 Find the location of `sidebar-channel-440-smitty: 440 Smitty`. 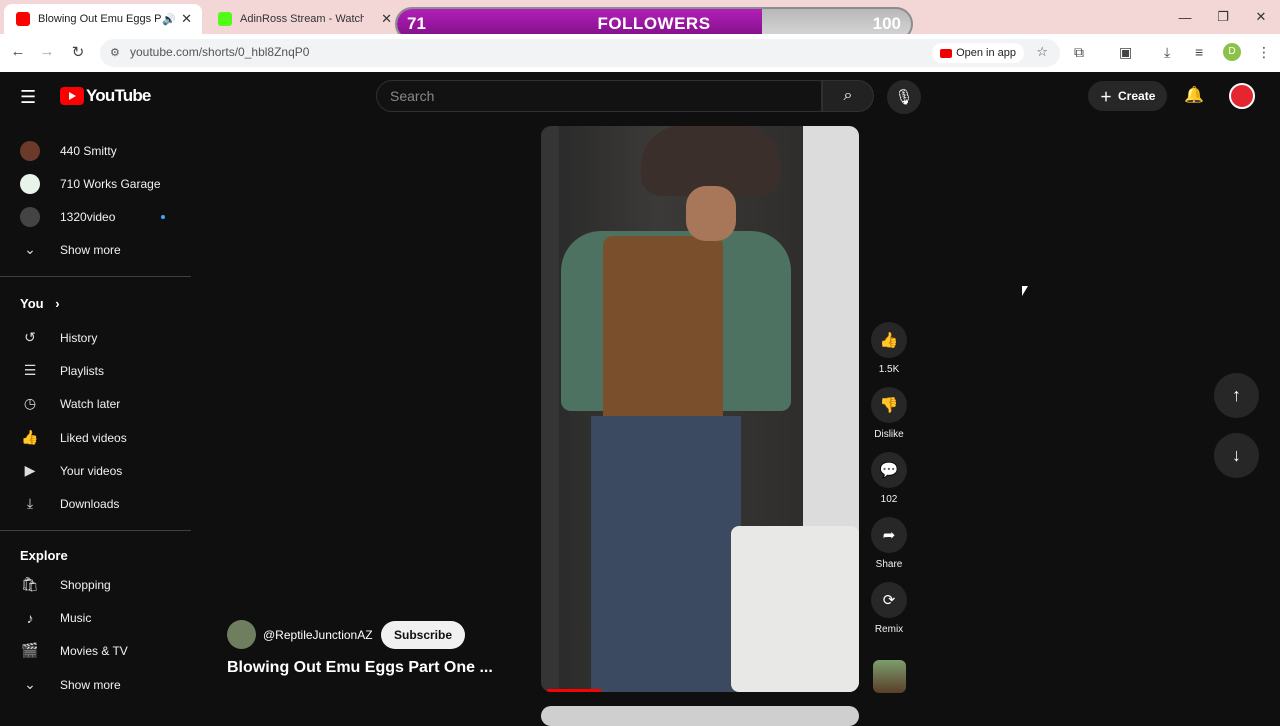

sidebar-channel-440-smitty: 440 Smitty is located at coordinates (95, 150).